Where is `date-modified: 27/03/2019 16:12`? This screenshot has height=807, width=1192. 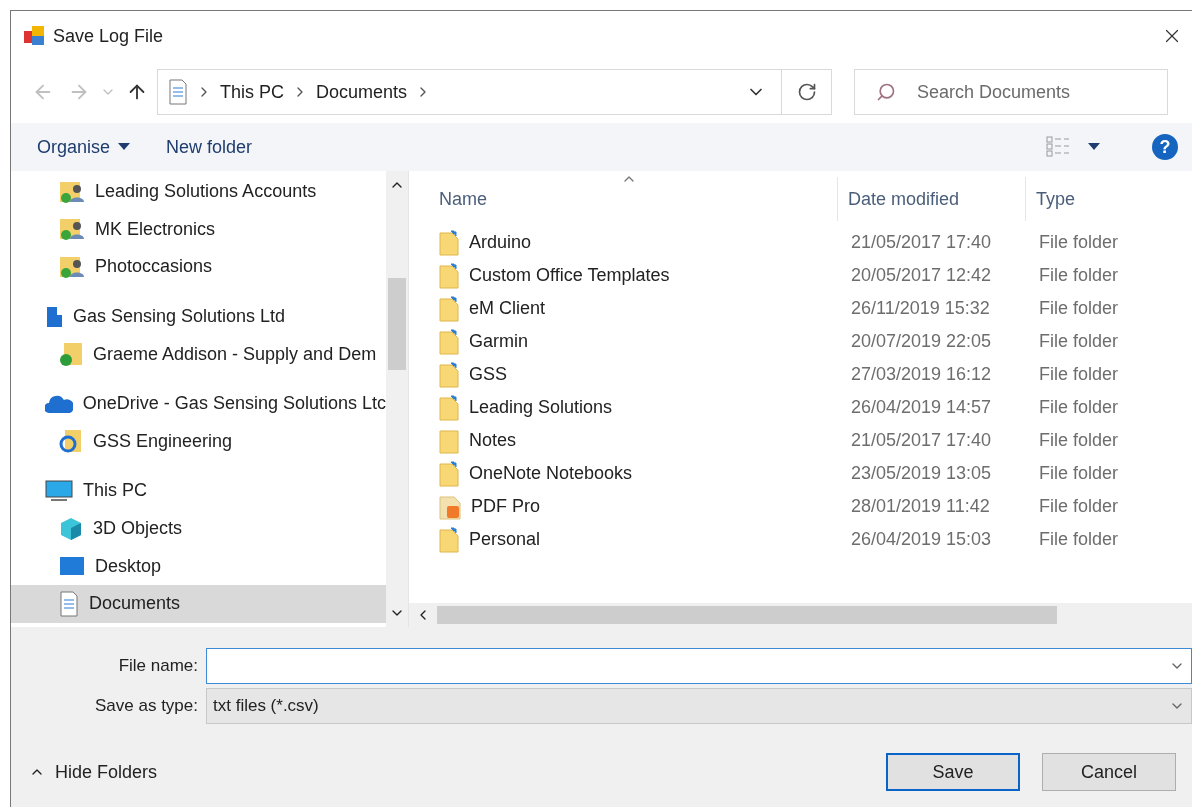
date-modified: 27/03/2019 16:12 is located at coordinates (921, 374).